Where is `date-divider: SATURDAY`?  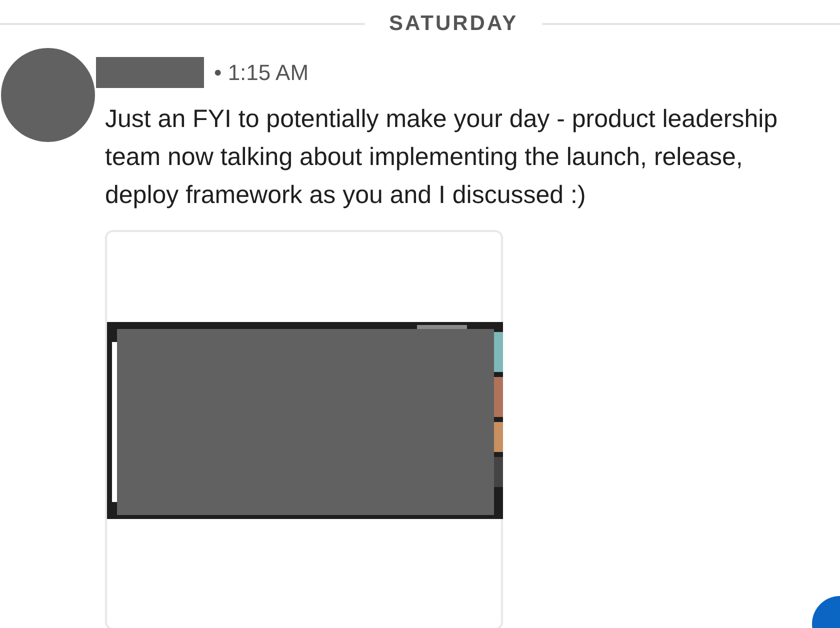 date-divider: SATURDAY is located at coordinates (453, 24).